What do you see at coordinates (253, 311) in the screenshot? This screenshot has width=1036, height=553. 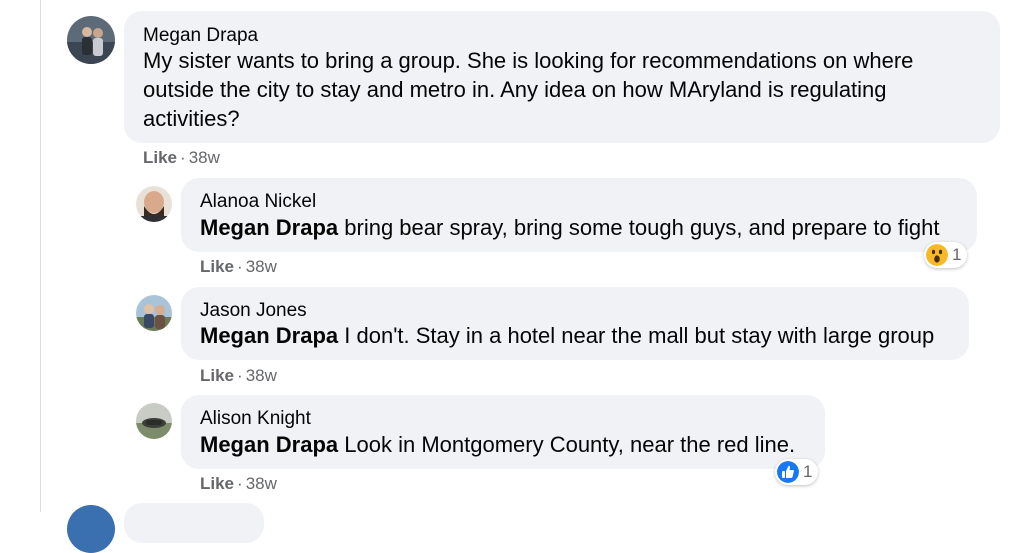 I see `reply-author: Jason Jones` at bounding box center [253, 311].